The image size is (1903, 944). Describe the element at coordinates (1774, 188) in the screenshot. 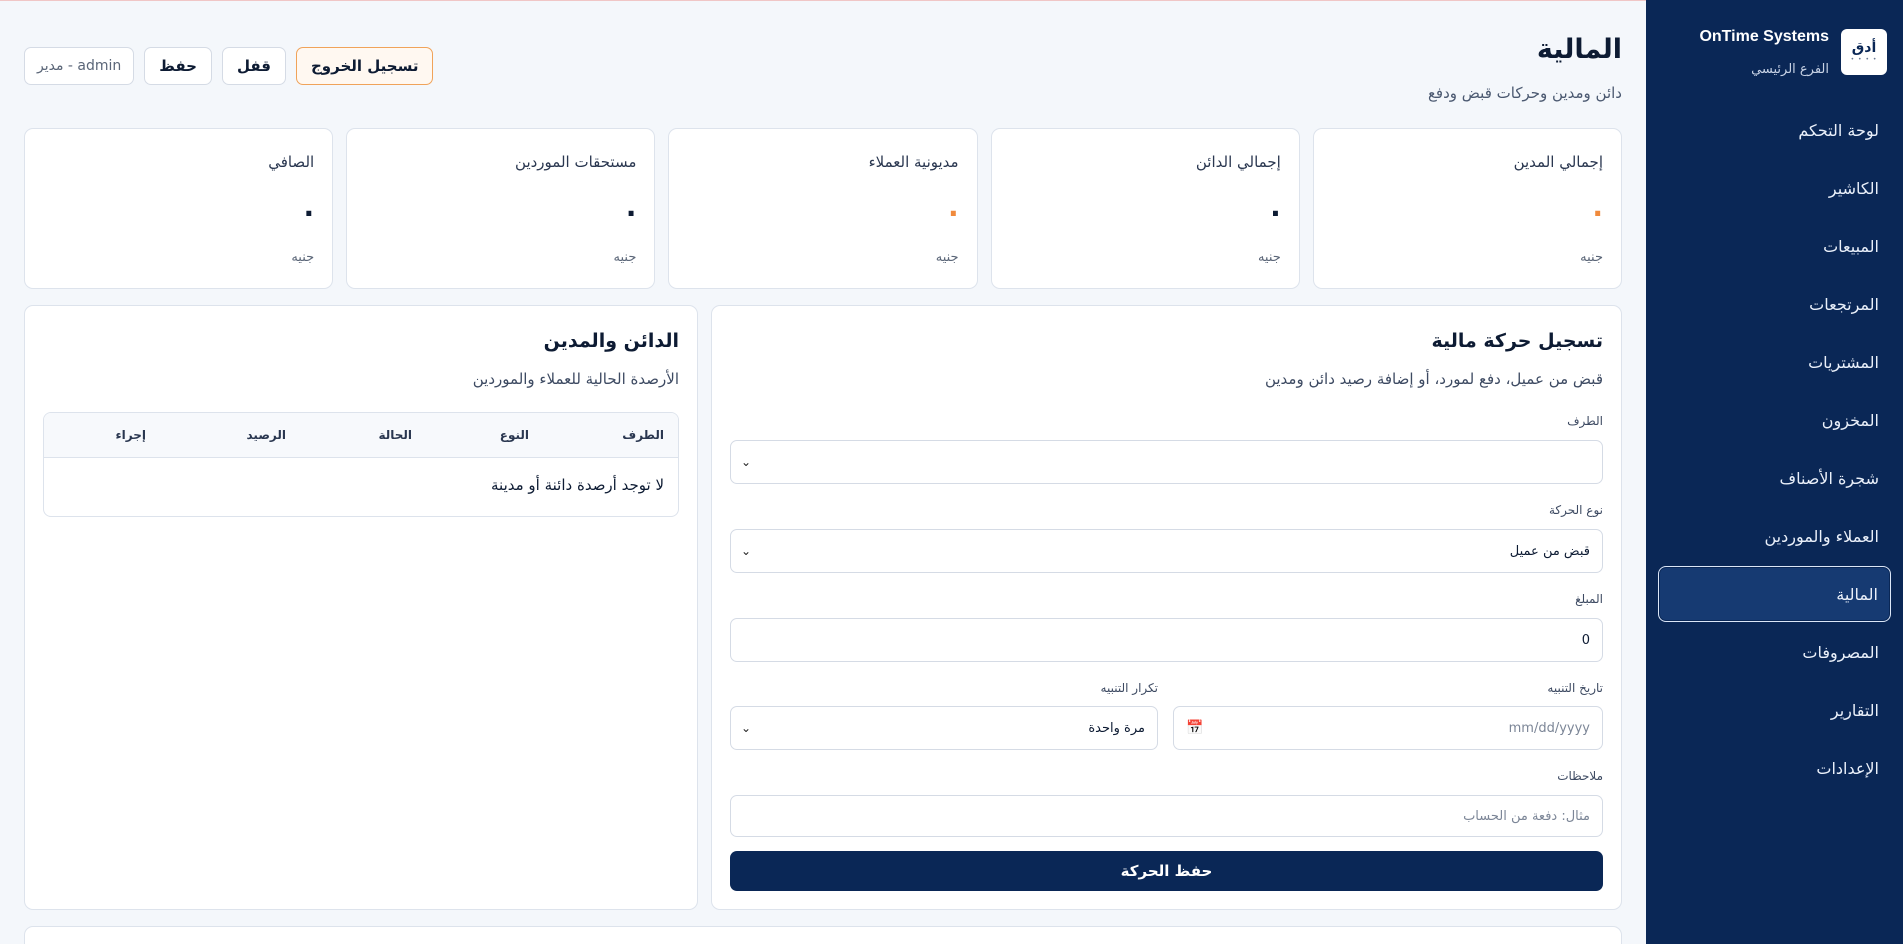

I see `sidebar-item-cashier: الكاشير` at that location.